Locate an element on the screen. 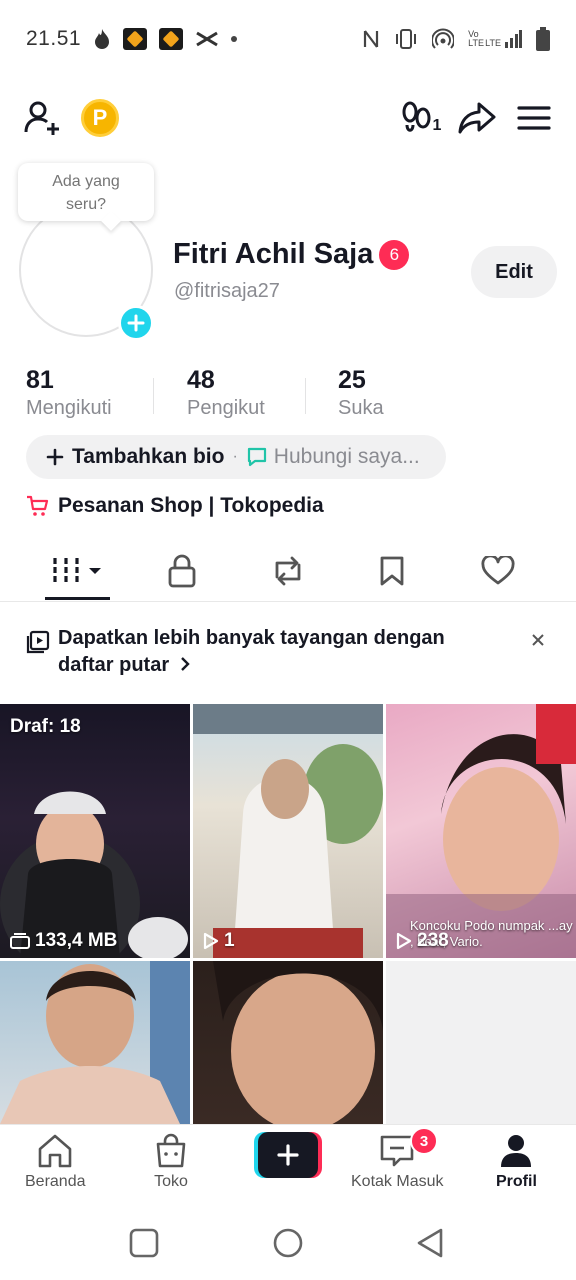  lock-icon is located at coordinates (182, 571).